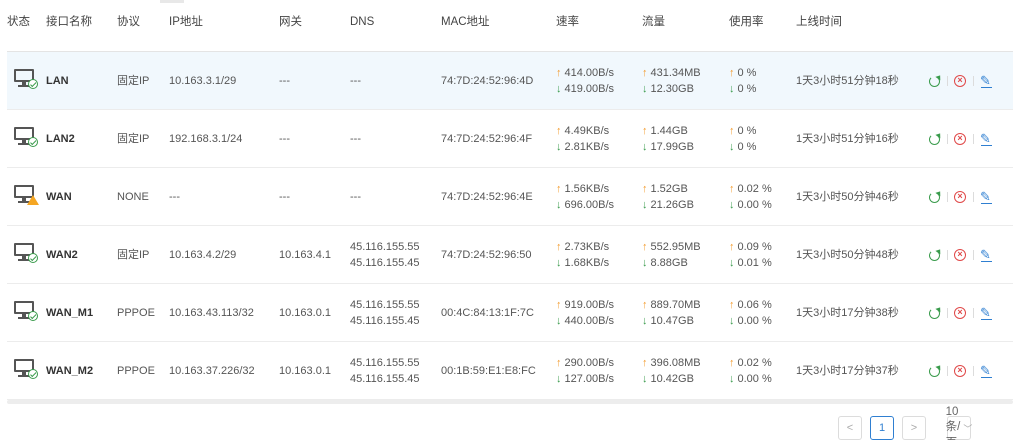  What do you see at coordinates (850, 428) in the screenshot?
I see `prev-page-button: <` at bounding box center [850, 428].